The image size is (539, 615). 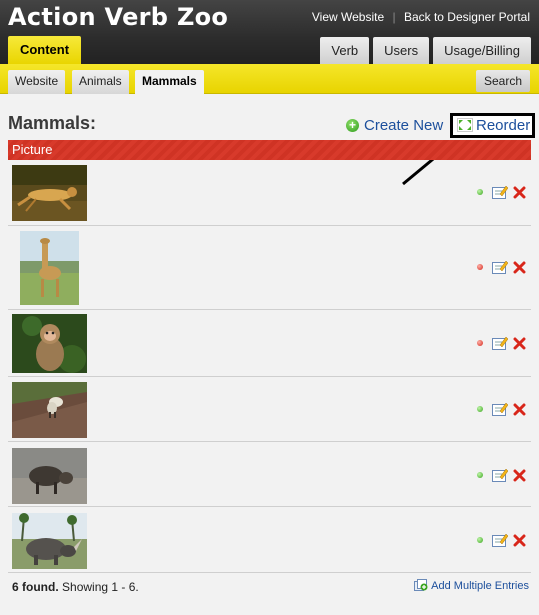 I want to click on reorder-button: Reorder, so click(x=492, y=125).